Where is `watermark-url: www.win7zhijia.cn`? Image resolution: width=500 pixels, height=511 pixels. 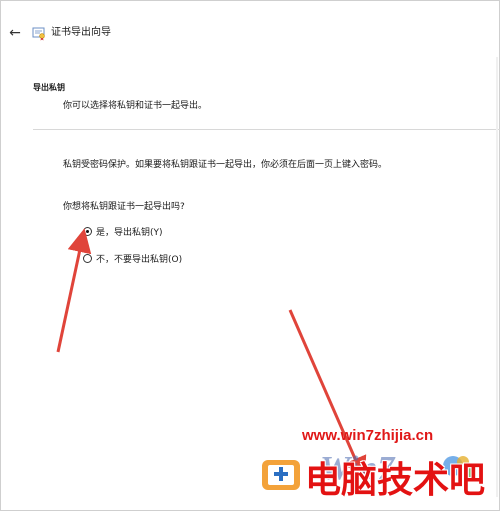
watermark-url: www.win7zhijia.cn is located at coordinates (368, 435).